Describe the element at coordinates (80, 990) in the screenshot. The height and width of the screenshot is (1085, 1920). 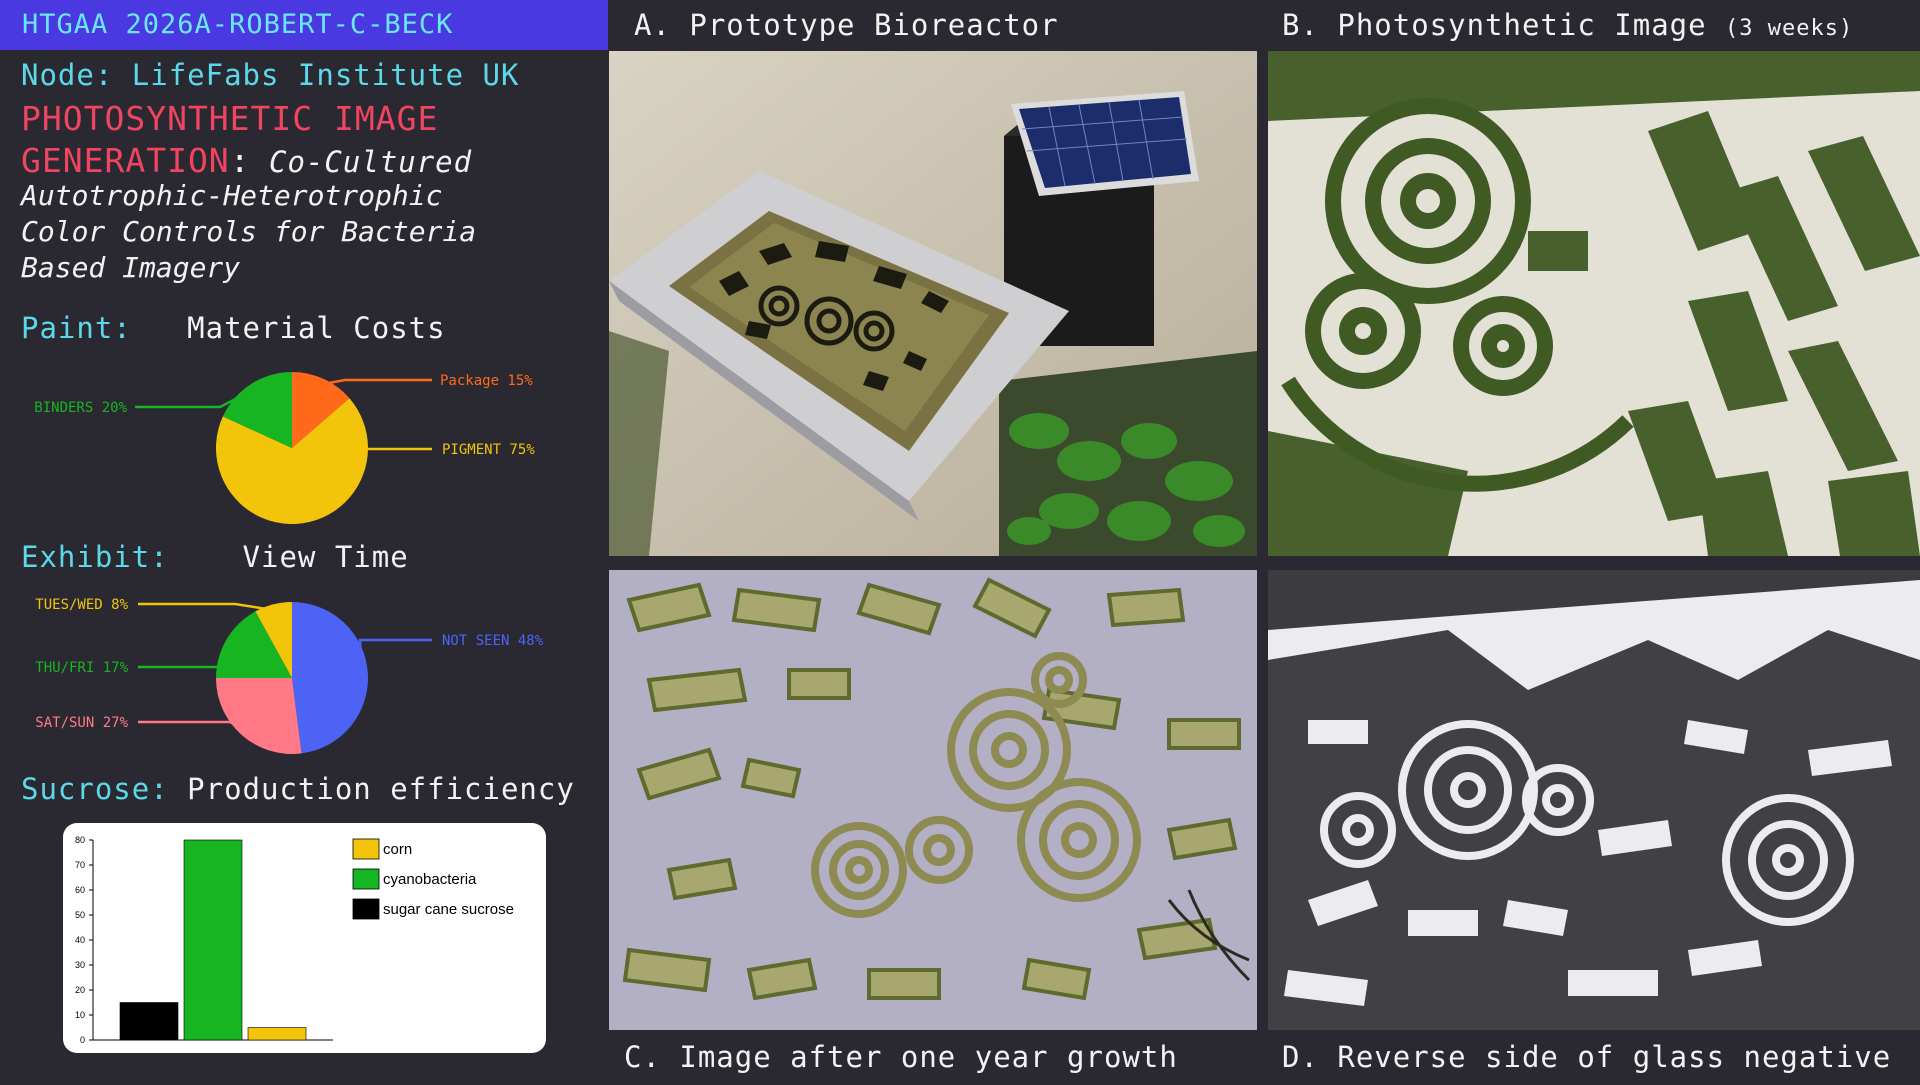
I see `y-tick-label: 20` at that location.